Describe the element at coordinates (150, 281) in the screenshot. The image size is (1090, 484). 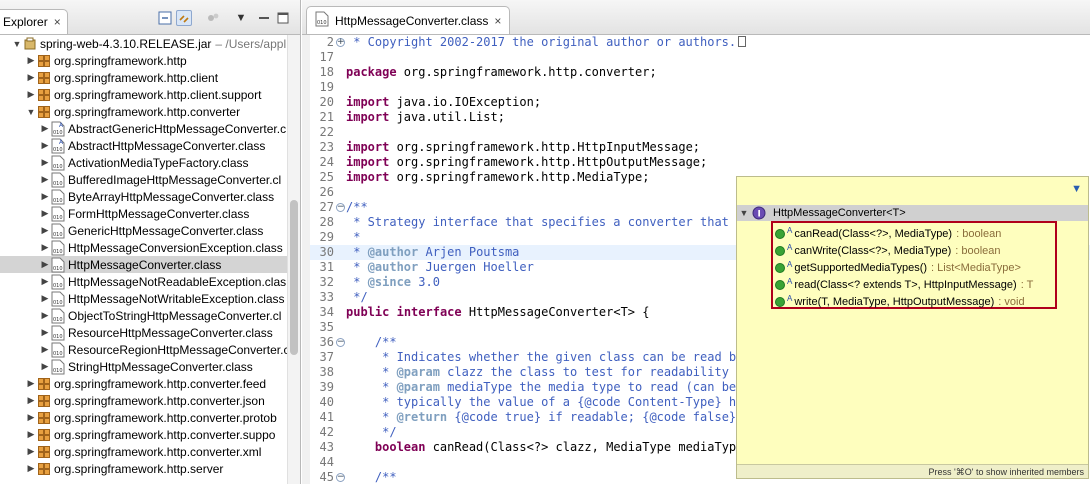
I see `tree-item-class: ▶ 010 HttpMessageNotReadableException.clas` at that location.